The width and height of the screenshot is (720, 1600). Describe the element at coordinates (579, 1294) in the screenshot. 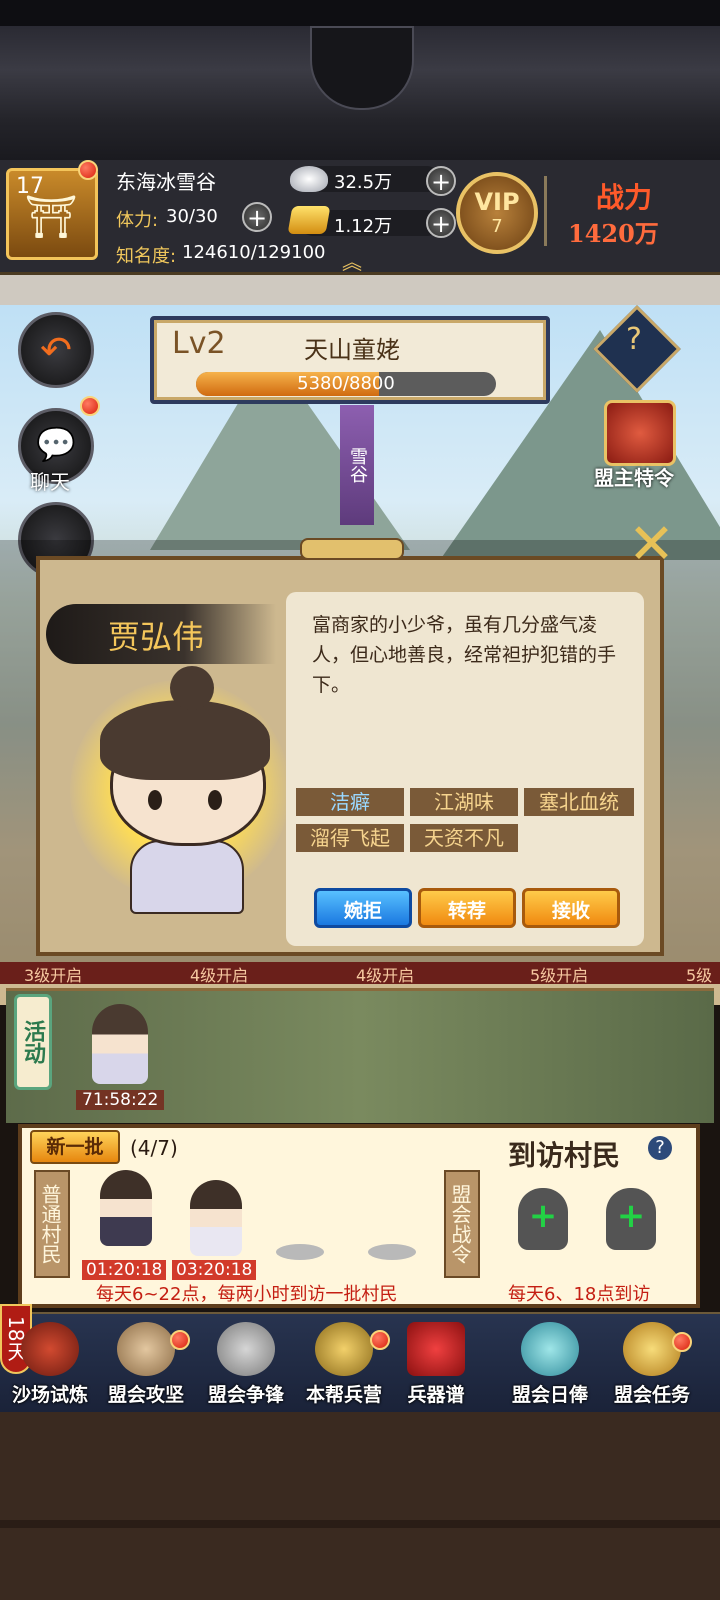

I see `alliance-villager-note: 每天6、18点到访` at that location.